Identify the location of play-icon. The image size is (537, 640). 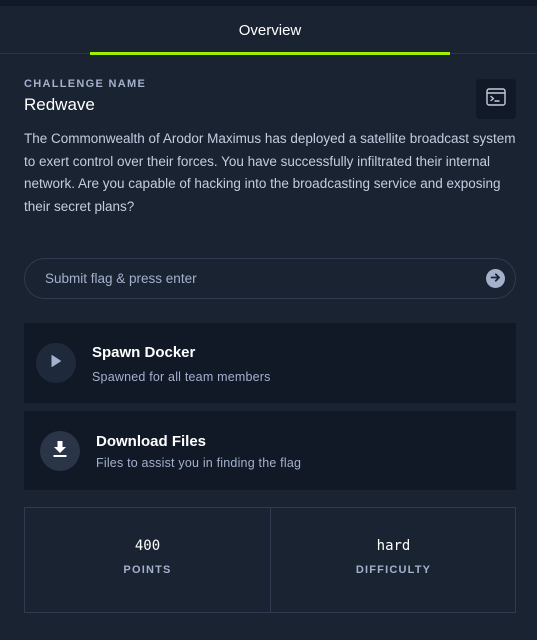
(56, 363).